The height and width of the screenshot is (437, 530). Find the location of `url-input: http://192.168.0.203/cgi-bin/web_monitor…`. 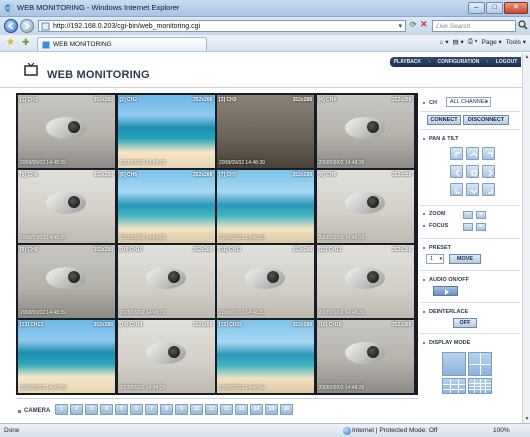

url-input: http://192.168.0.203/cgi-bin/web_monitor… is located at coordinates (222, 26).